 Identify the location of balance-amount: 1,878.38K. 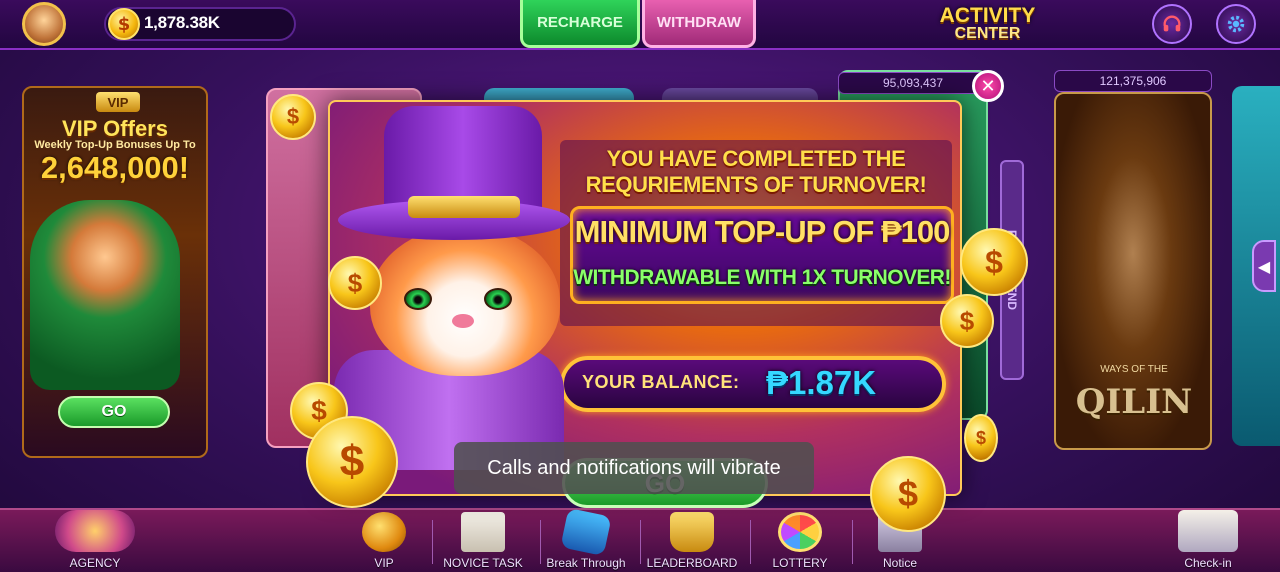
(182, 22).